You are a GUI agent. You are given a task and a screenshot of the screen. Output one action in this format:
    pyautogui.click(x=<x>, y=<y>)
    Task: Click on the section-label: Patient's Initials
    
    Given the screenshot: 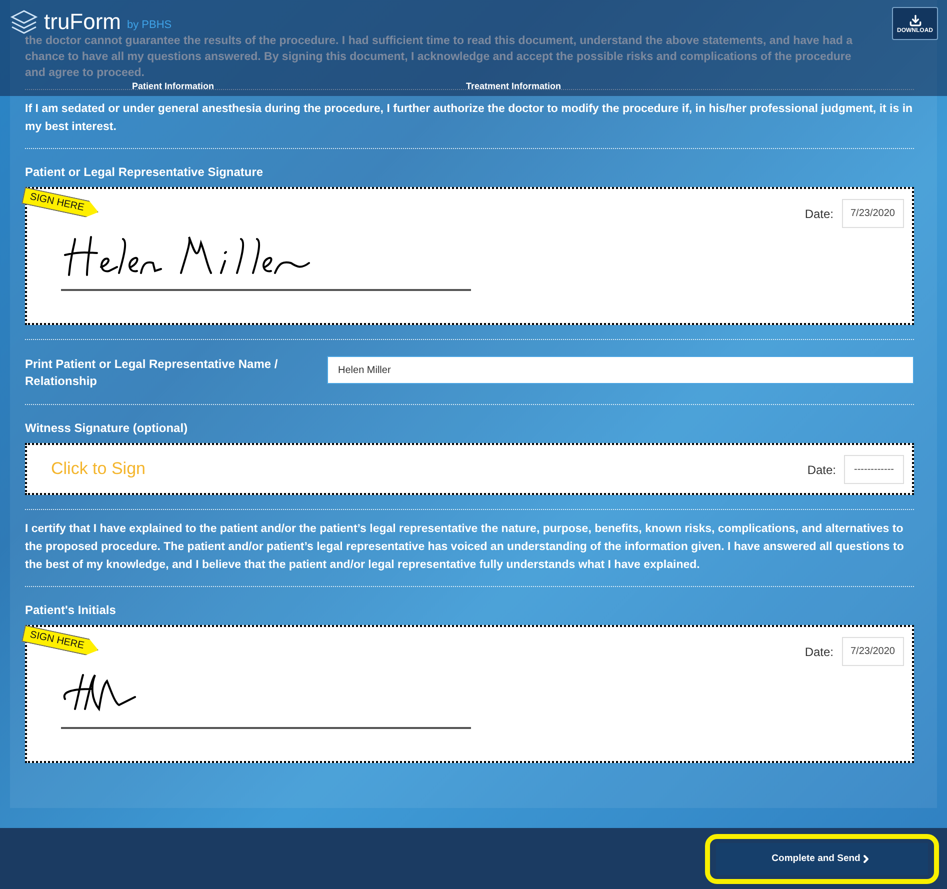 What is the action you would take?
    pyautogui.click(x=71, y=610)
    